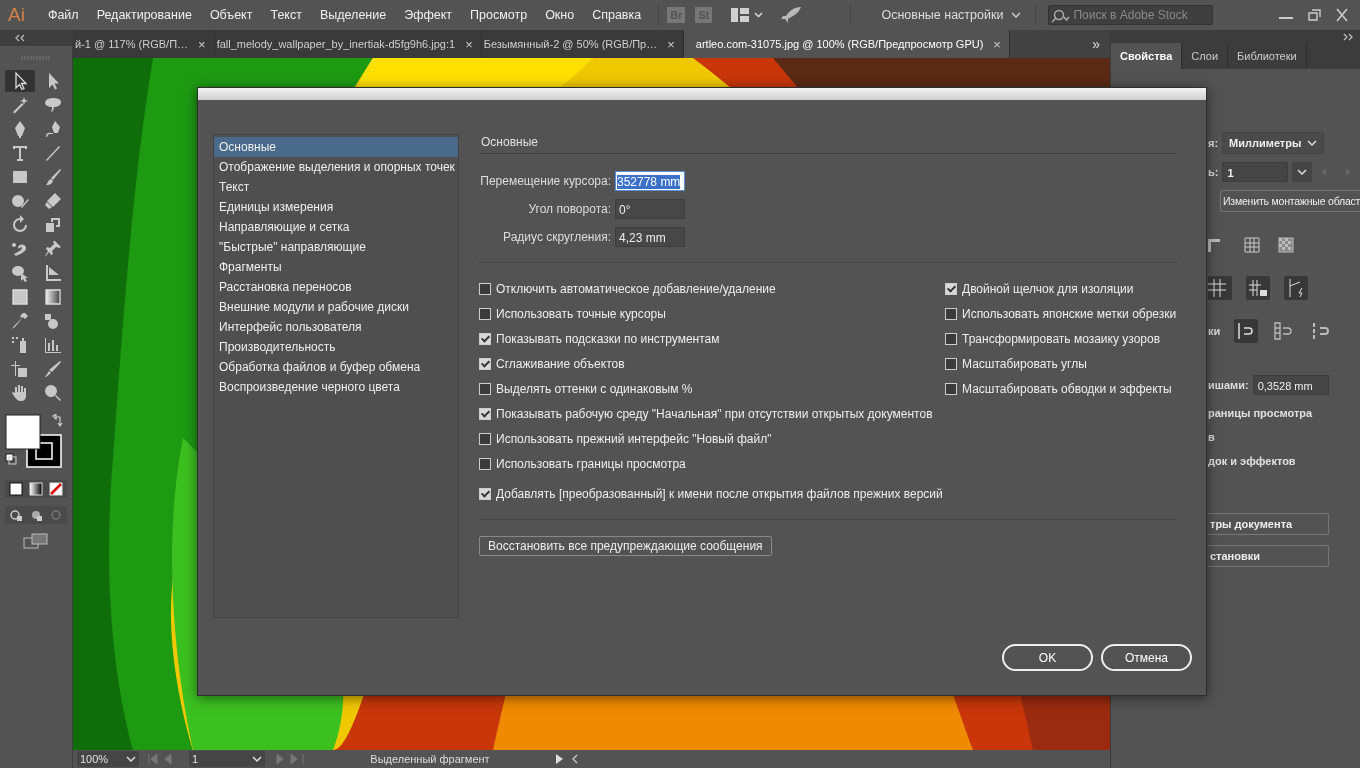 Image resolution: width=1360 pixels, height=768 pixels. I want to click on panel-button: становки, so click(1268, 556).